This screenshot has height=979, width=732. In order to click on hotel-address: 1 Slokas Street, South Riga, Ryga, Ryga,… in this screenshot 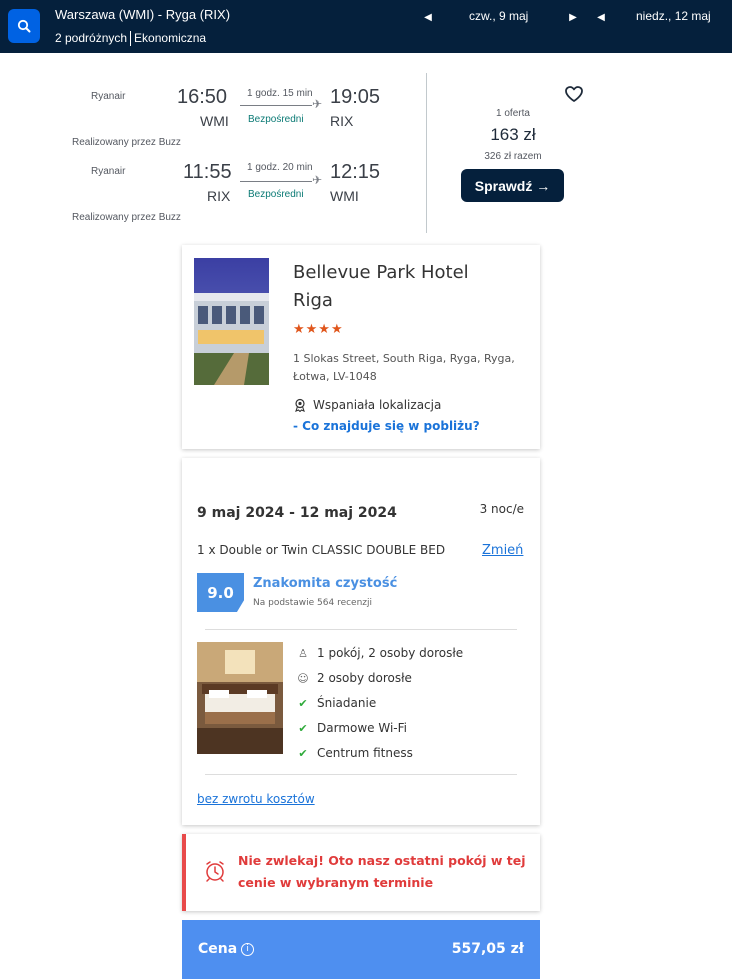, I will do `click(404, 367)`.